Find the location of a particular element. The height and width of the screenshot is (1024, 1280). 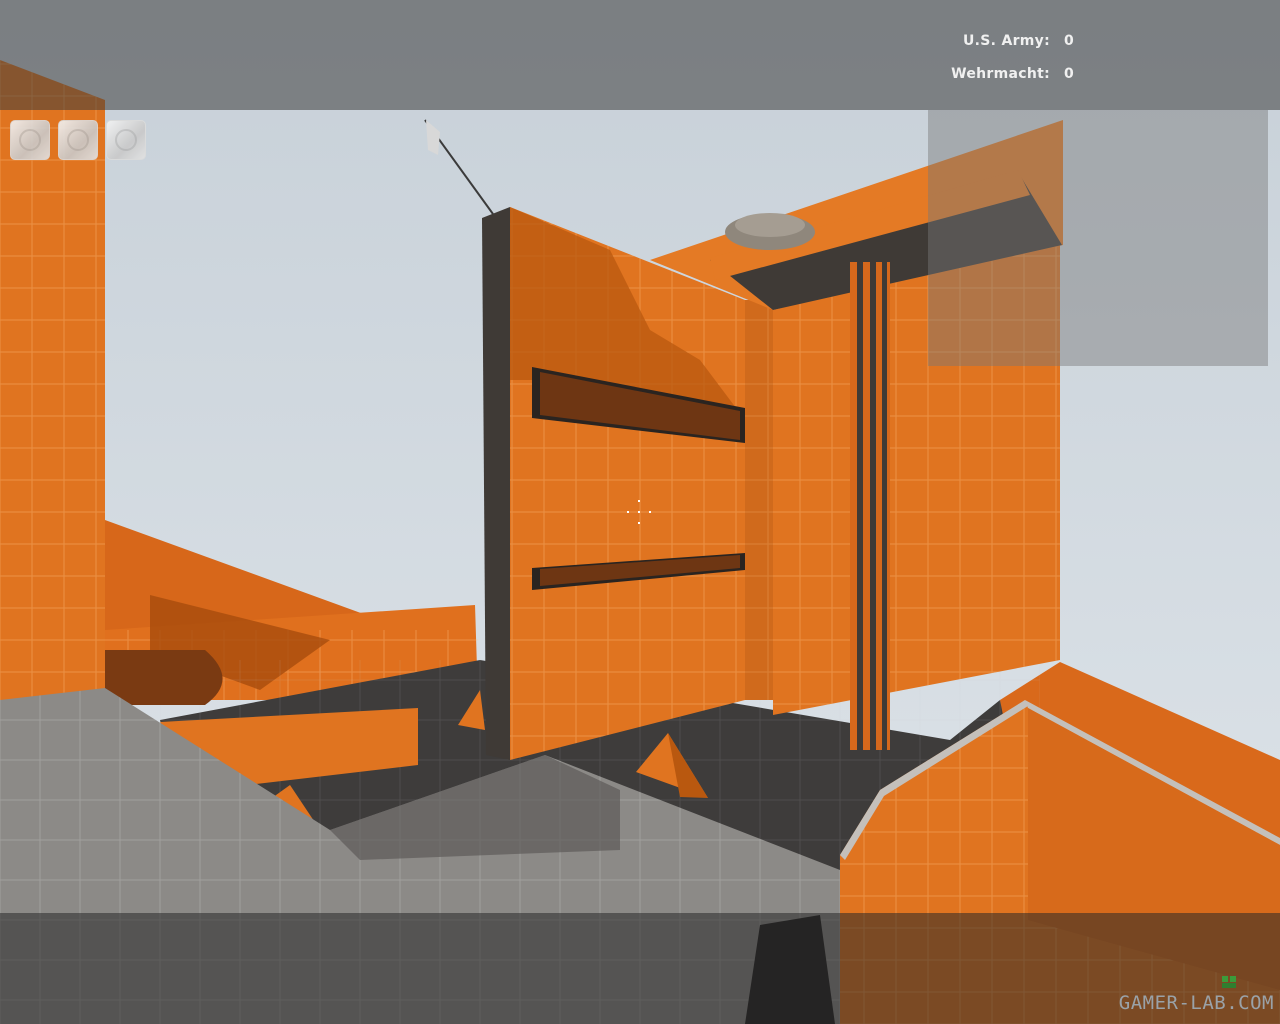

team-score-us-army: 0 is located at coordinates (1069, 41).